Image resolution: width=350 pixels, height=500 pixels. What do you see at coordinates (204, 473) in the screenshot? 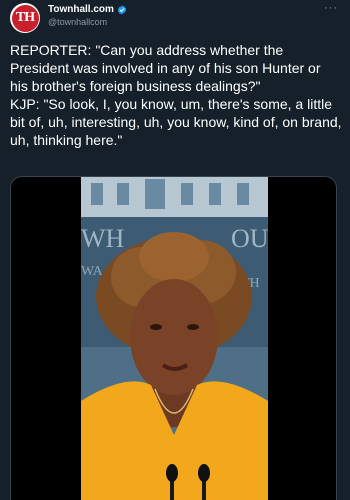
I see `microphone-right` at bounding box center [204, 473].